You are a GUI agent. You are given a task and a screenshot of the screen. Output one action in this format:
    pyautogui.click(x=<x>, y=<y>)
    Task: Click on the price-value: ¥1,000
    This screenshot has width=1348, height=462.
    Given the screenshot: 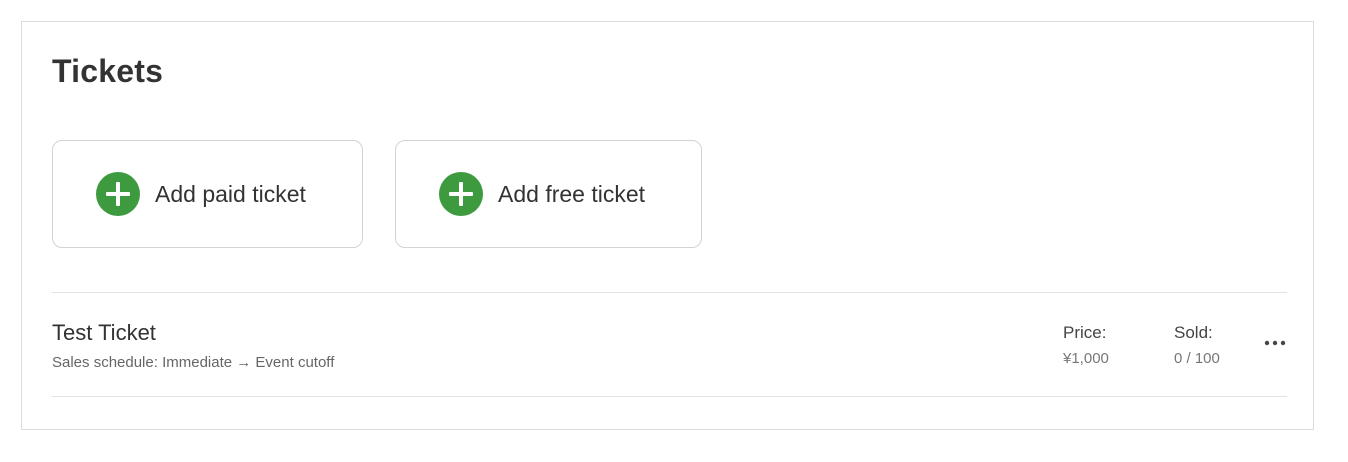 What is the action you would take?
    pyautogui.click(x=1086, y=358)
    